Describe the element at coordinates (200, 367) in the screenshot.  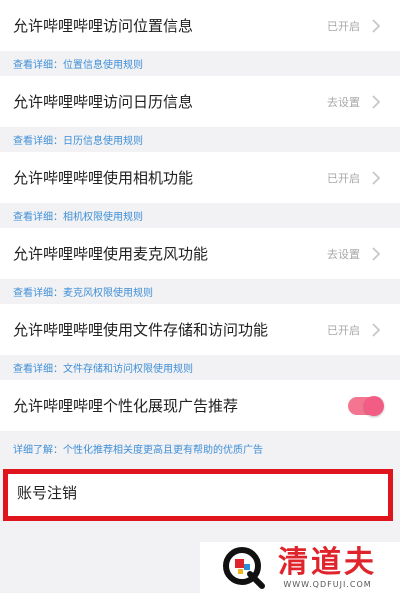
I see `permission-hint: 查看详细： 文件存储和访问权限使用规则` at that location.